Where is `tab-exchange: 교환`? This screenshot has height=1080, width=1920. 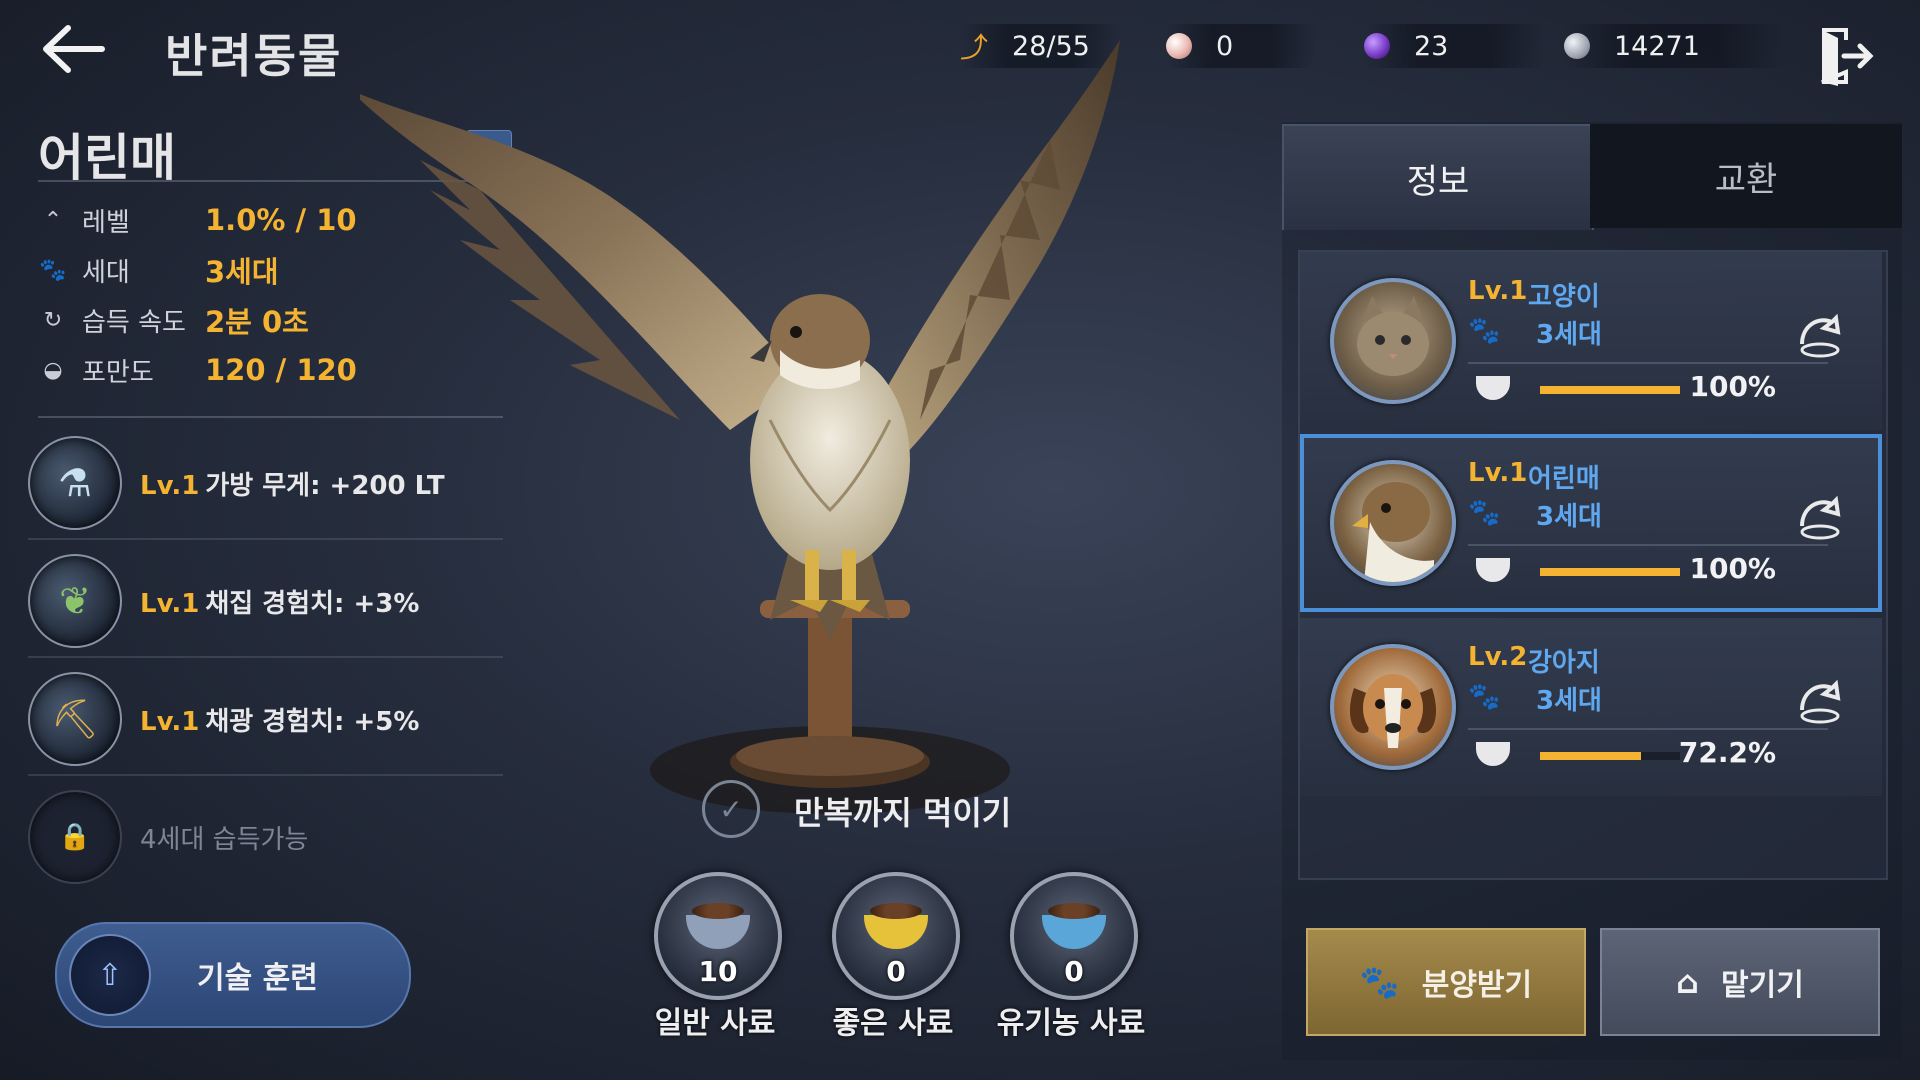 tab-exchange: 교환 is located at coordinates (1746, 176).